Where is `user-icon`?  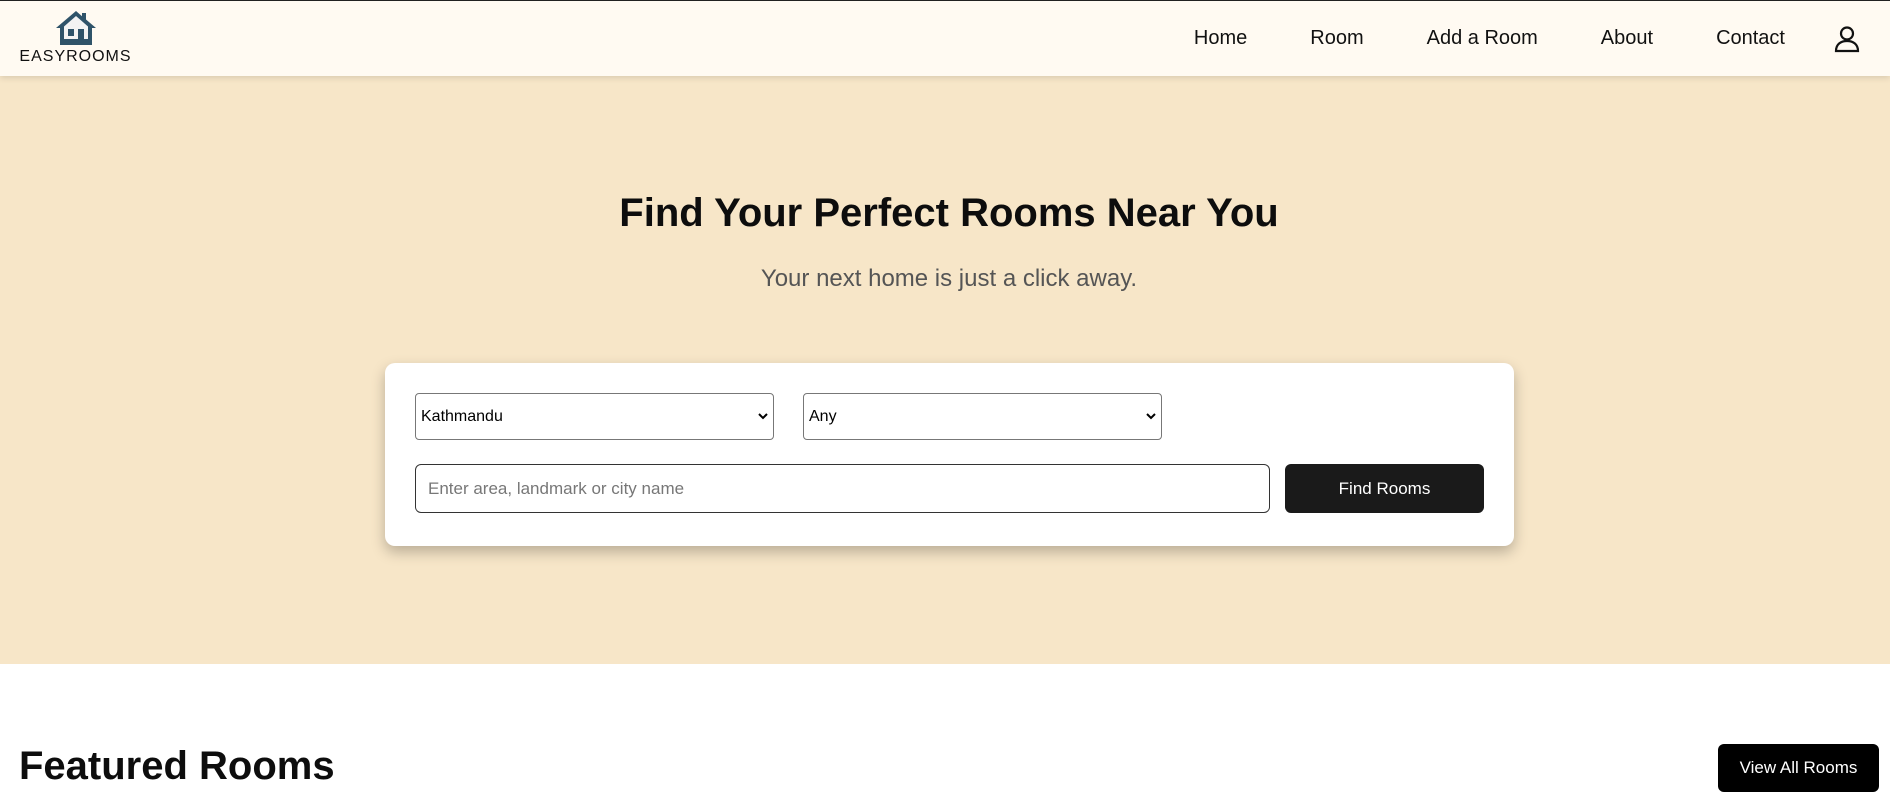 user-icon is located at coordinates (1847, 39).